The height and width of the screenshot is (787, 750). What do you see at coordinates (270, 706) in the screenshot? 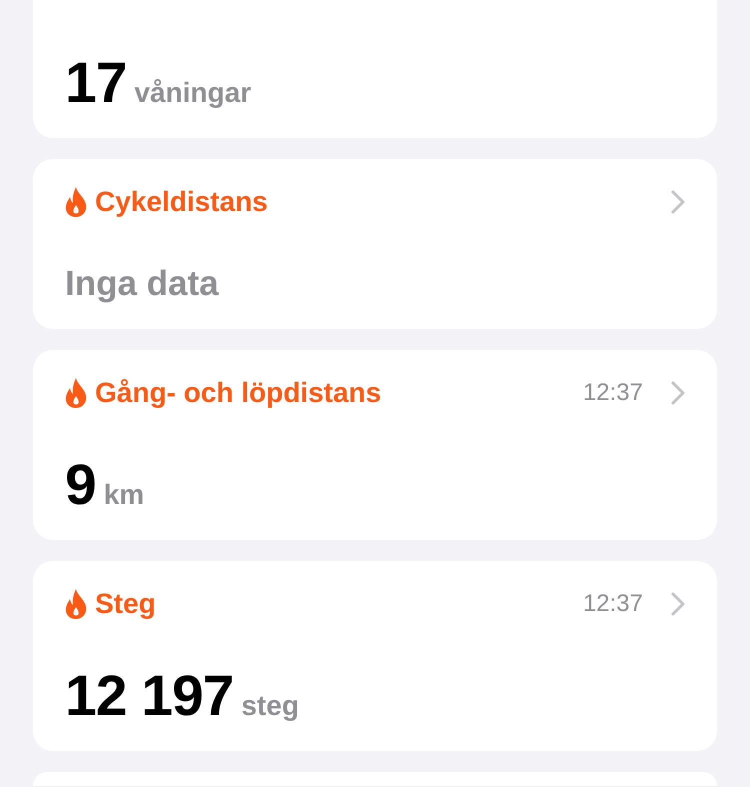
I see `unit-label: steg` at bounding box center [270, 706].